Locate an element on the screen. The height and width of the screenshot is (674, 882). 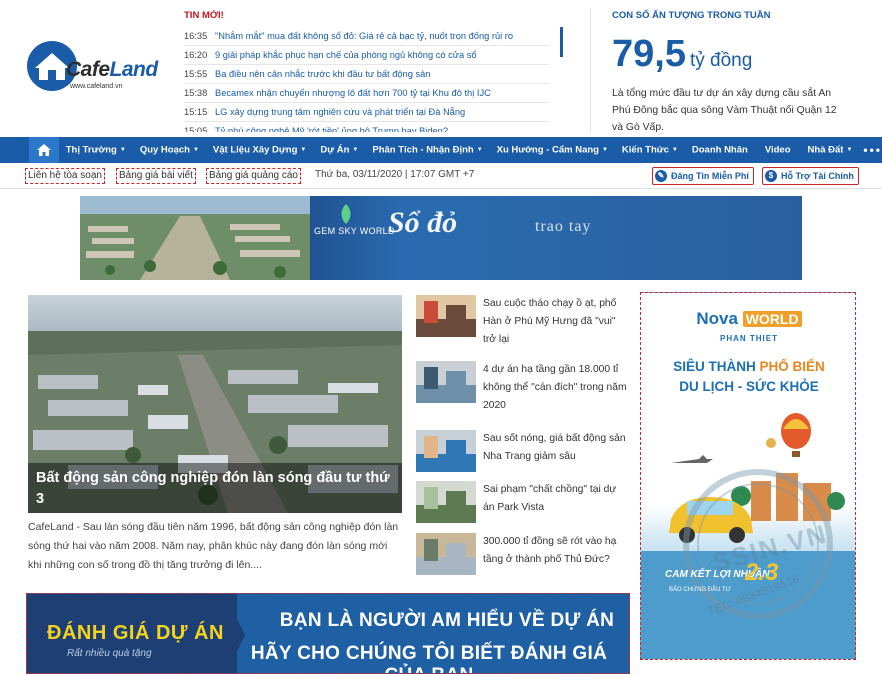
nav-item: Dự Án ▼ is located at coordinates (339, 150).